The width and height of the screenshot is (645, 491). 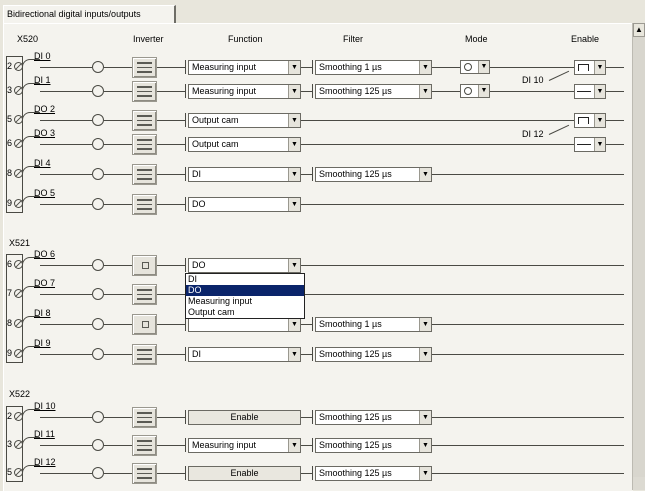 I want to click on inverter-glyph-icon, so click(x=144, y=445).